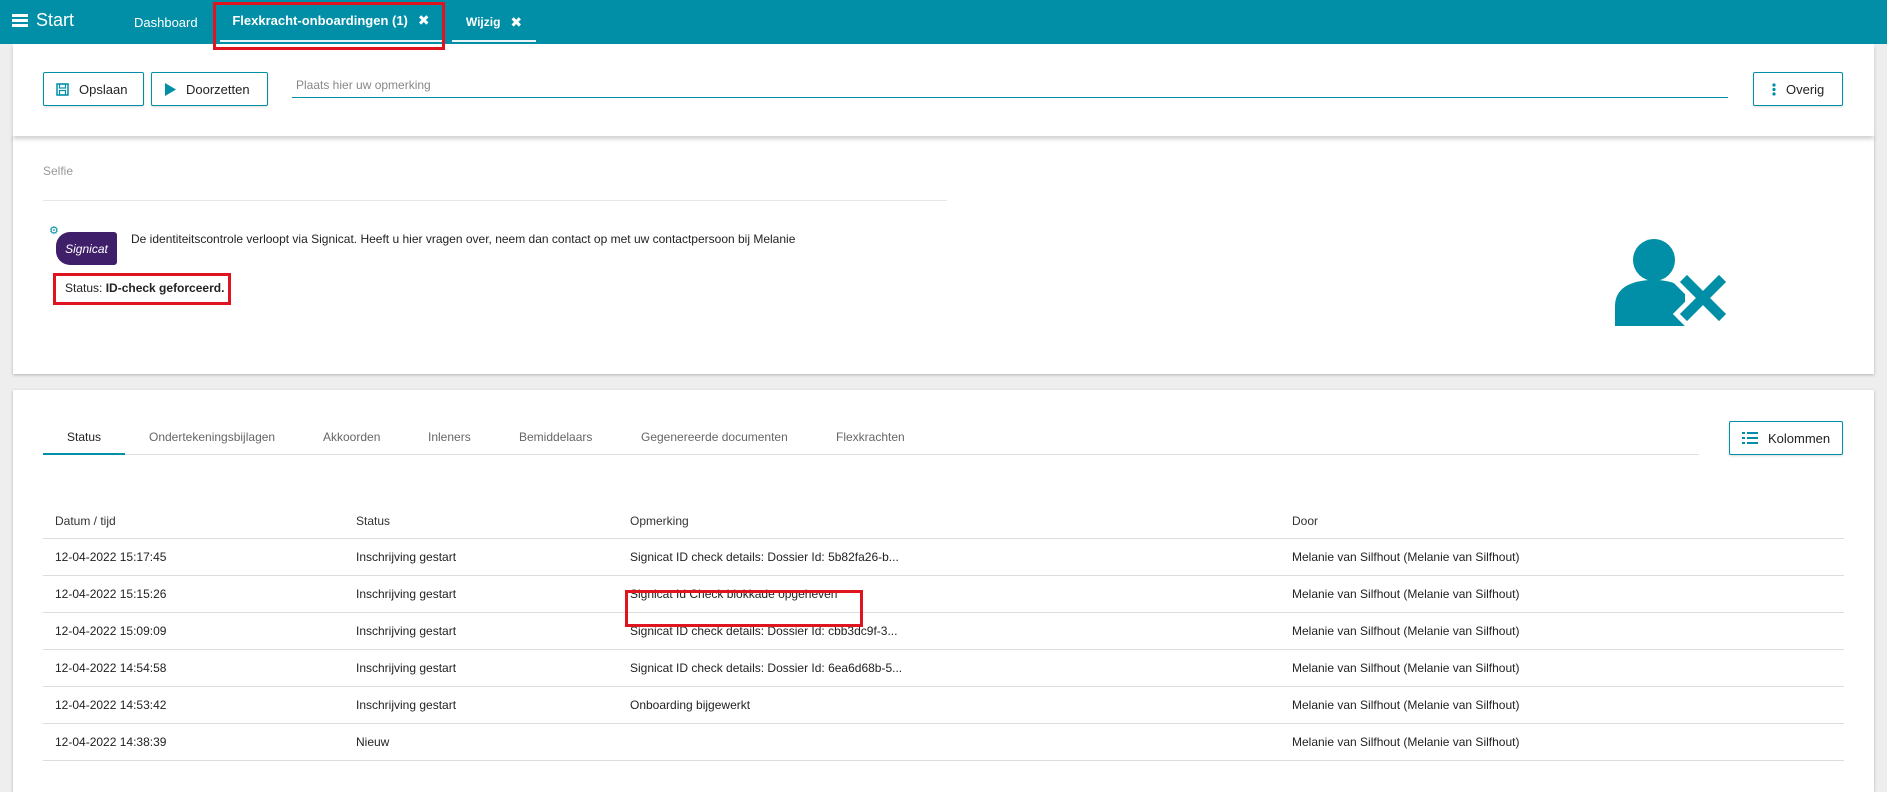  I want to click on tab-inleners: Inleners, so click(449, 442).